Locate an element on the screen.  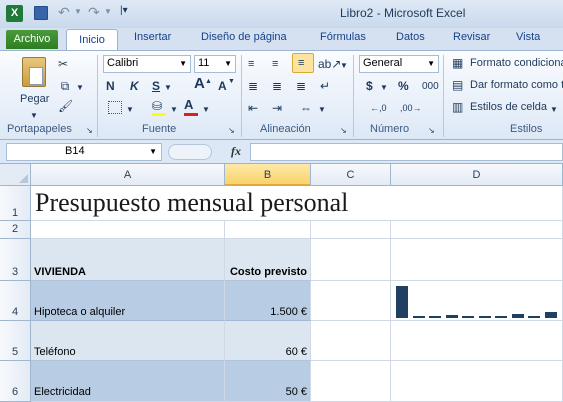
portapapeles-launcher-icon: ↘ is located at coordinates (89, 131).